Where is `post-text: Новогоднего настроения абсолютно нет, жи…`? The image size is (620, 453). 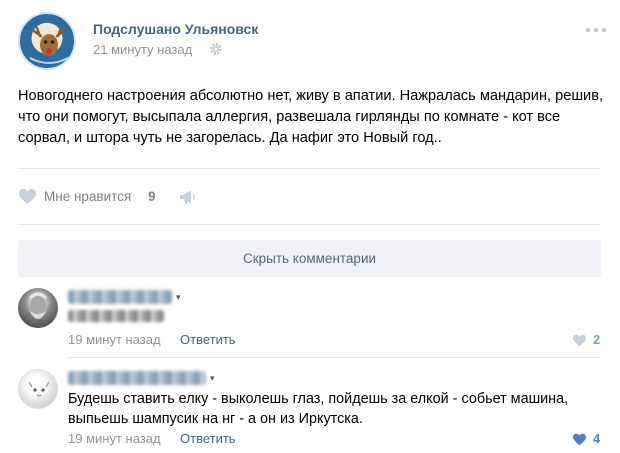 post-text: Новогоднего настроения абсолютно нет, жи… is located at coordinates (311, 117).